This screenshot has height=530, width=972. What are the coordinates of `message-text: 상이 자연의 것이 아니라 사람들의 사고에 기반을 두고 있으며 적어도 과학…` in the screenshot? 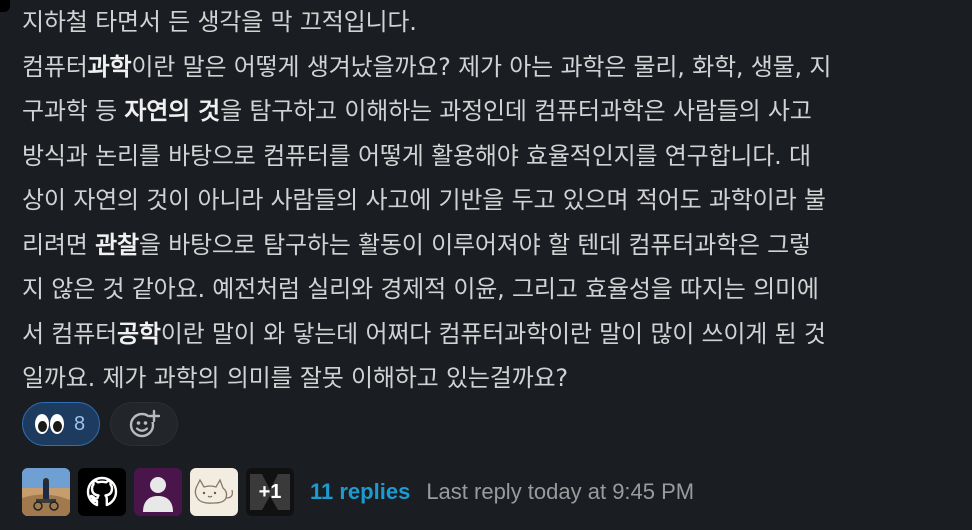 It's located at (424, 200).